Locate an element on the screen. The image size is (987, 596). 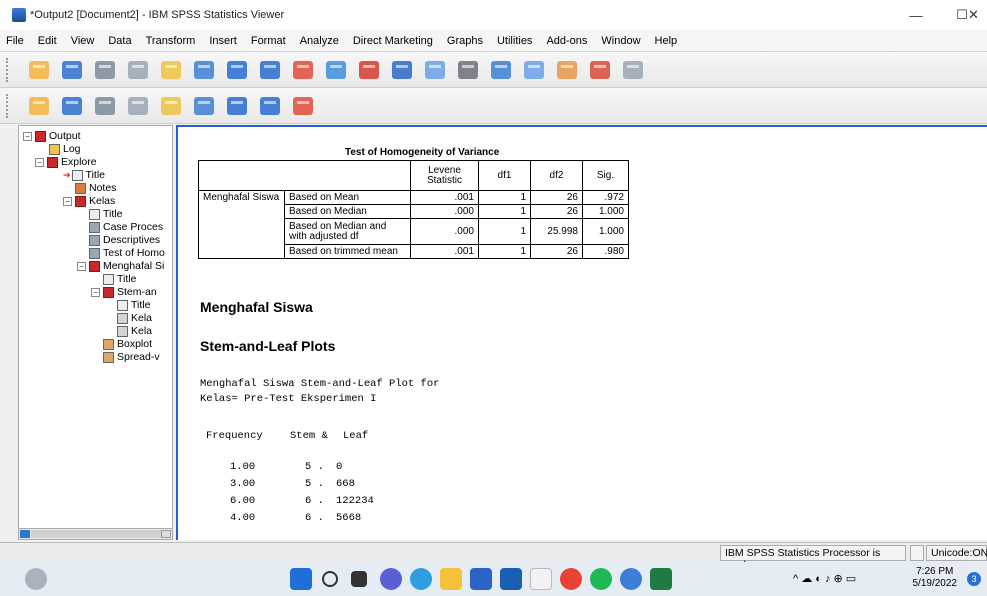
outline-kelas-plot-b: Kela is located at coordinates (134, 331).